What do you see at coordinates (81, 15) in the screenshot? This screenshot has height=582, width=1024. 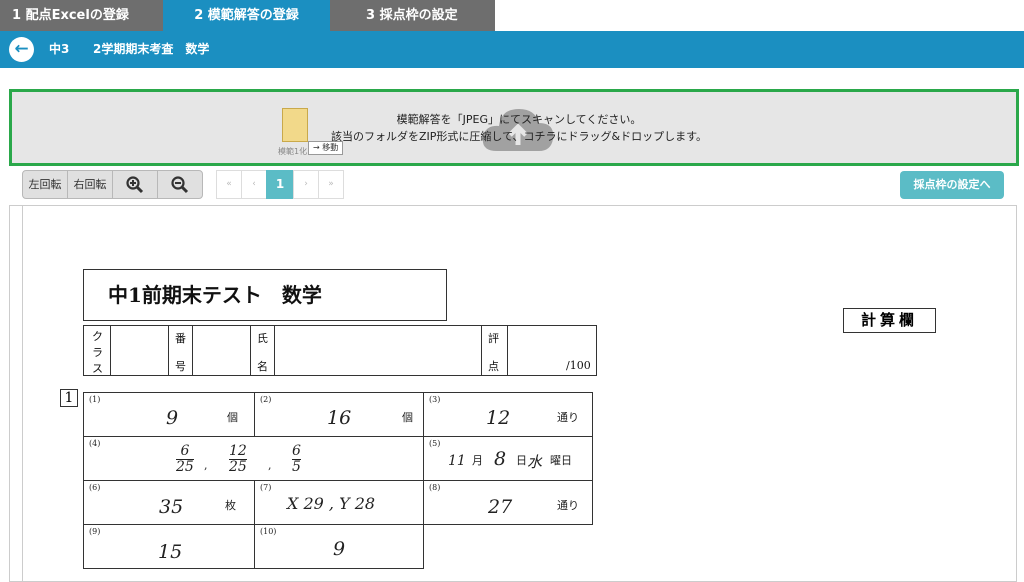 I see `tab-excel-registration: 1 配点Excelの登録` at bounding box center [81, 15].